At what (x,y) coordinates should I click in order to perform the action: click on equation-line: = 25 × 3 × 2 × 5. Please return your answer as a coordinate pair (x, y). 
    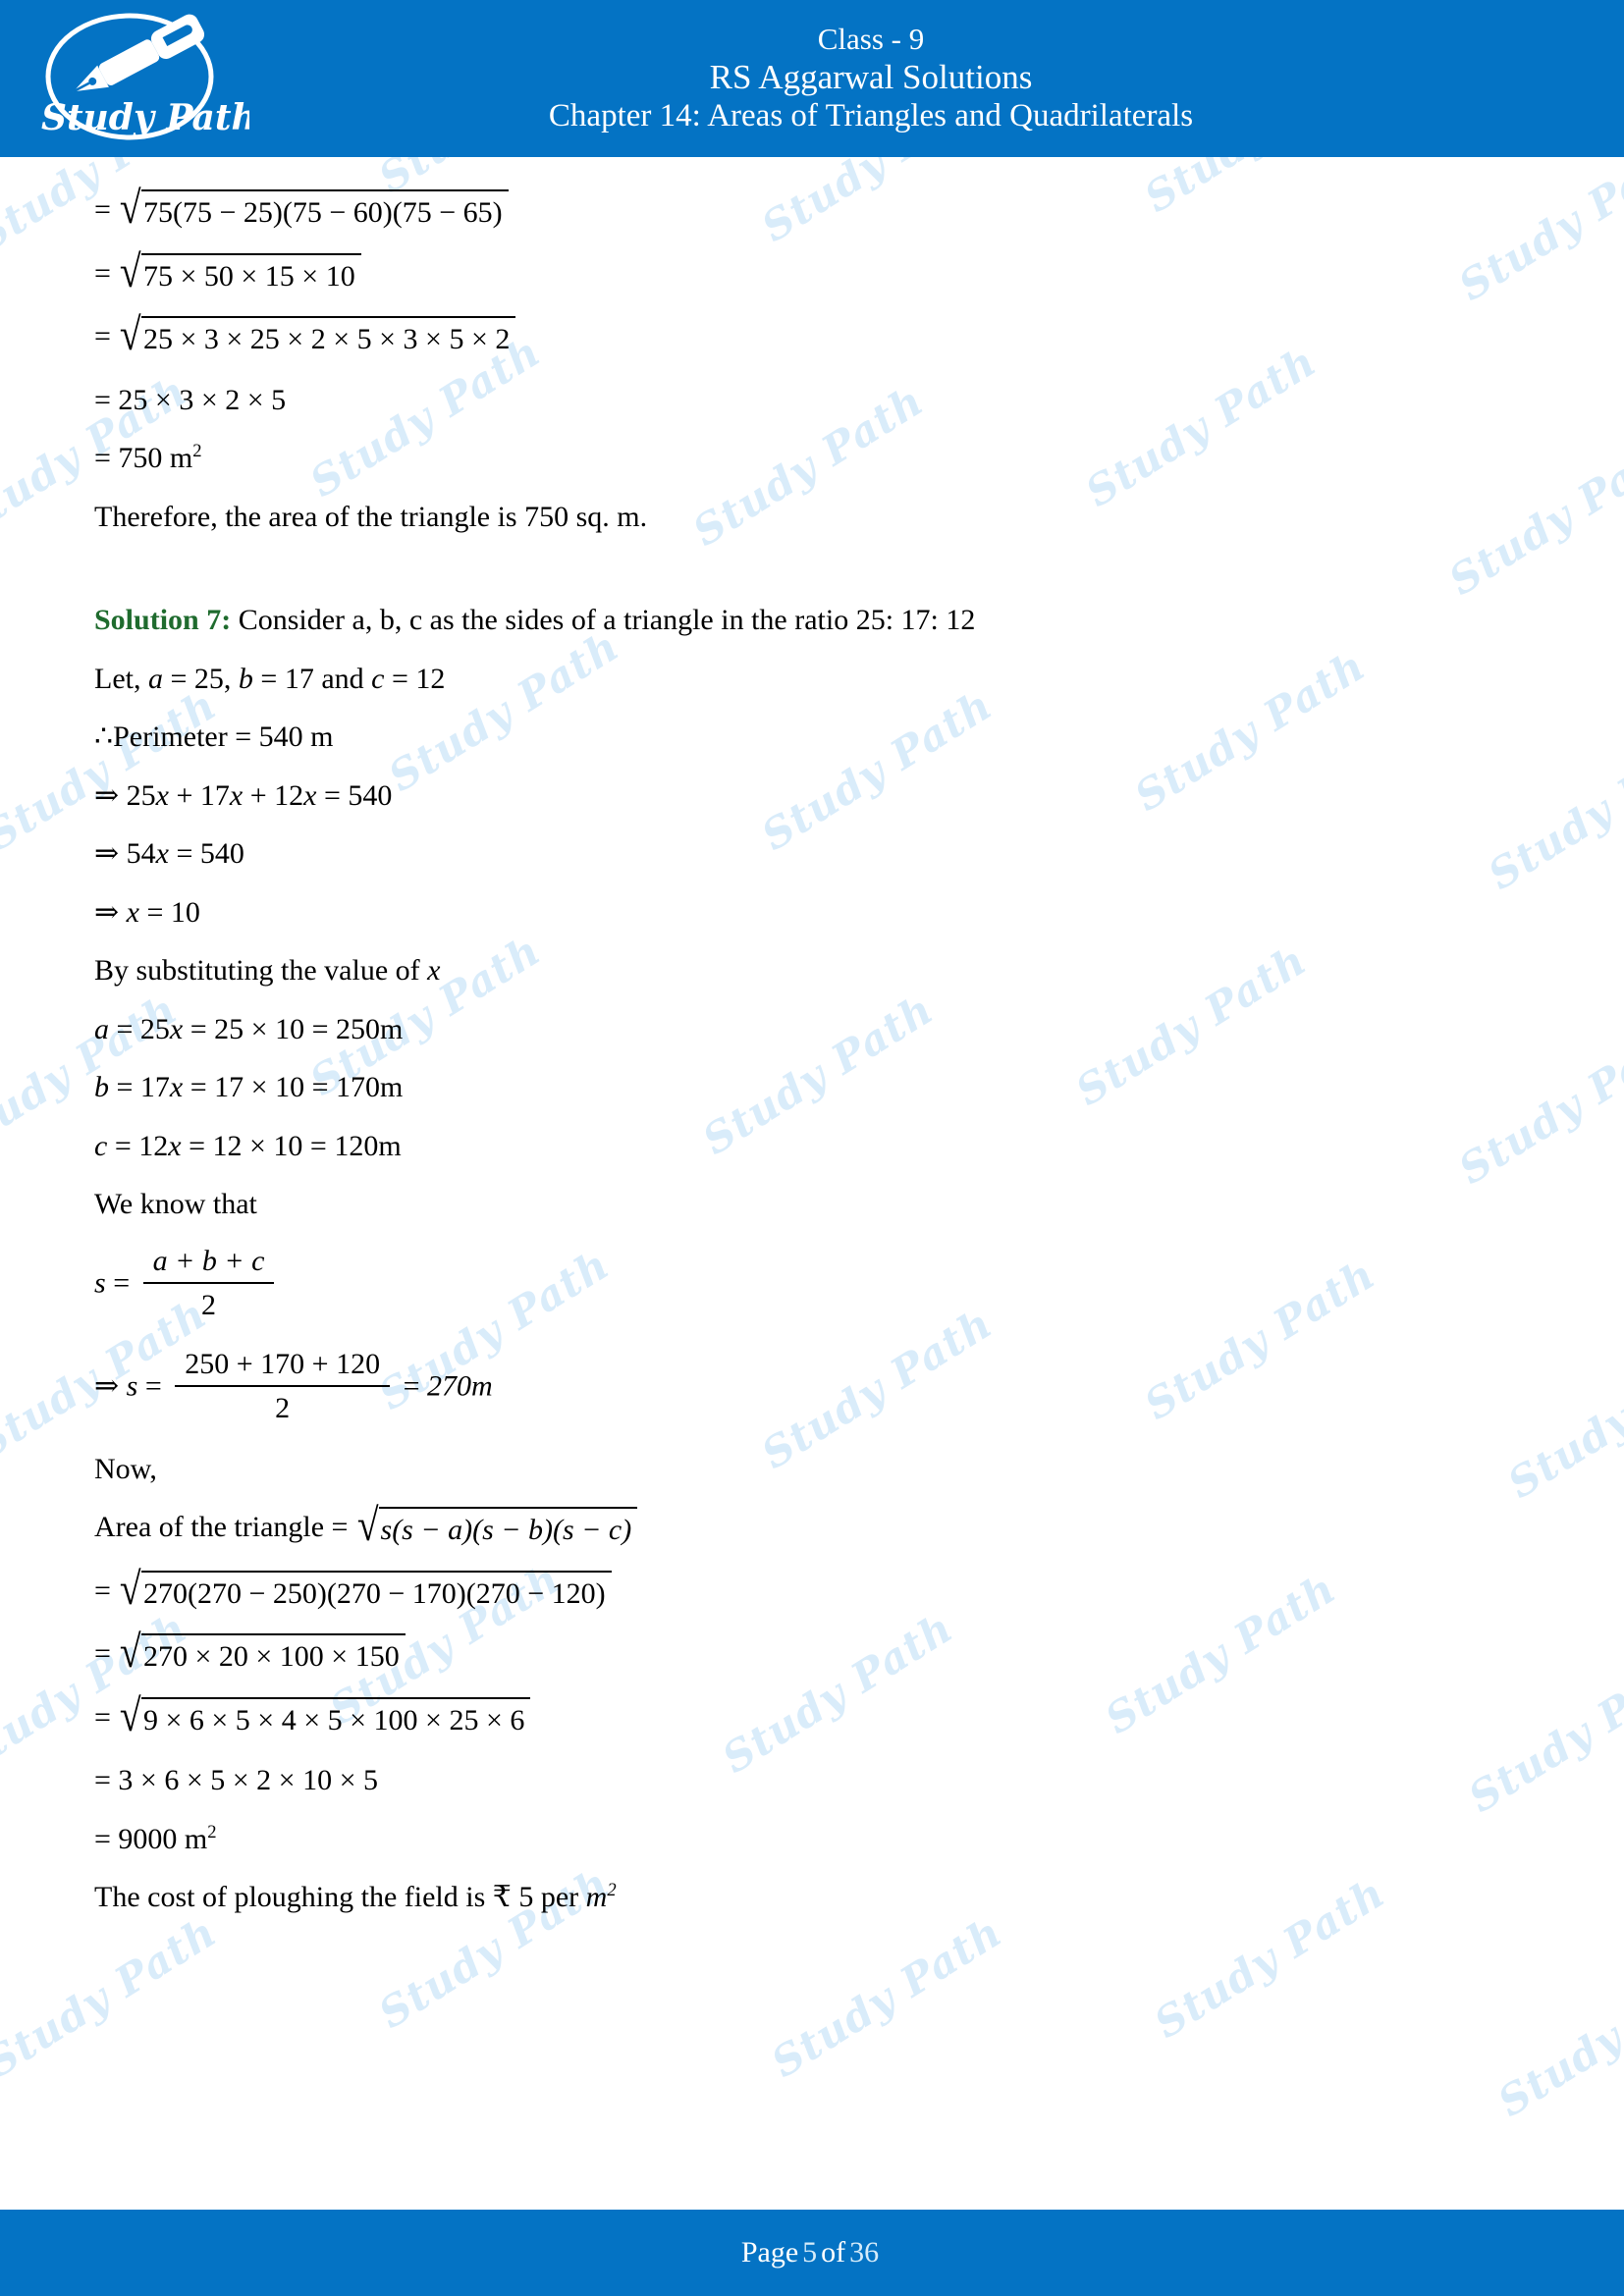
    Looking at the image, I should click on (190, 399).